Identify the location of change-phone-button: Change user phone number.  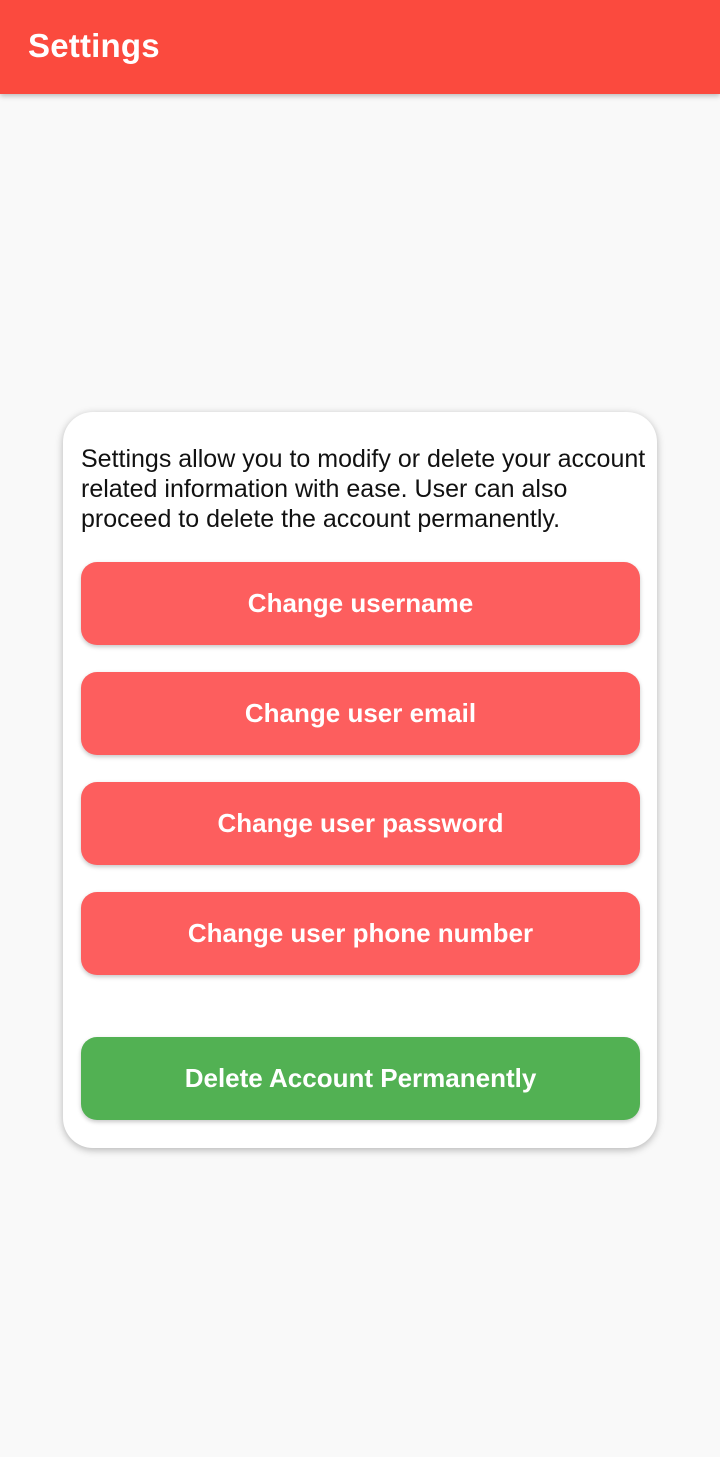
(360, 933).